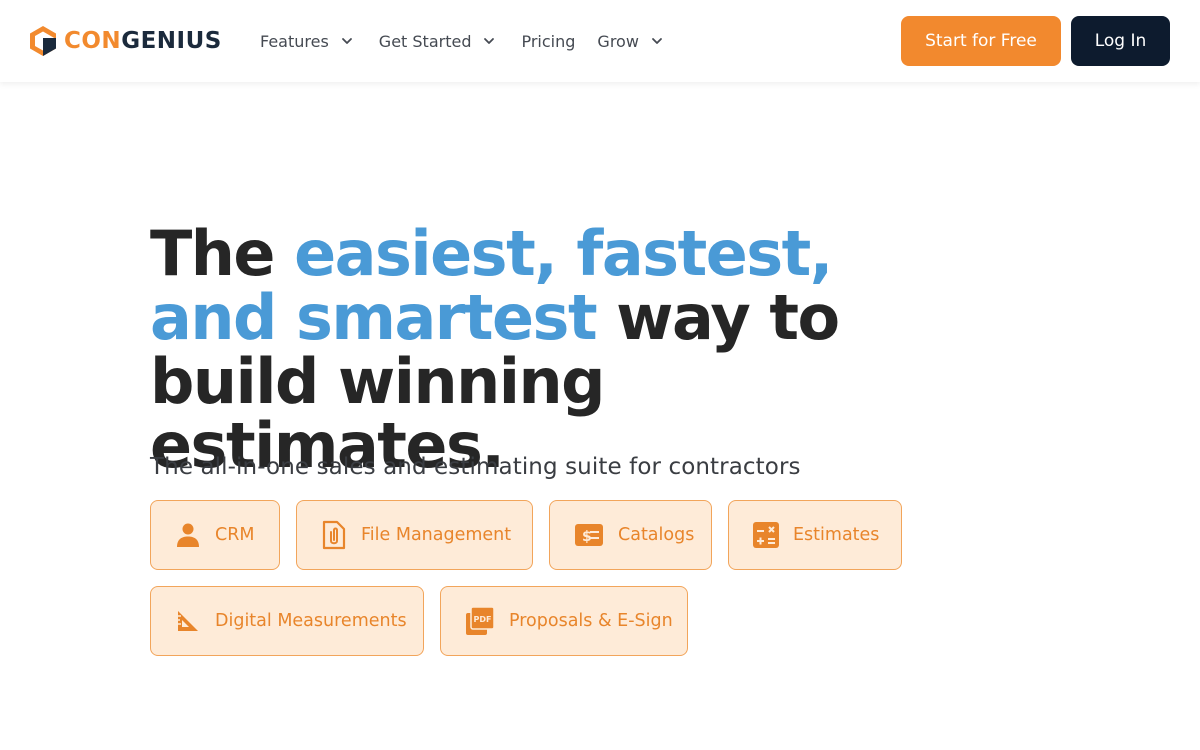 The width and height of the screenshot is (1200, 750). Describe the element at coordinates (656, 535) in the screenshot. I see `feature-chip-label: Catalogs` at that location.